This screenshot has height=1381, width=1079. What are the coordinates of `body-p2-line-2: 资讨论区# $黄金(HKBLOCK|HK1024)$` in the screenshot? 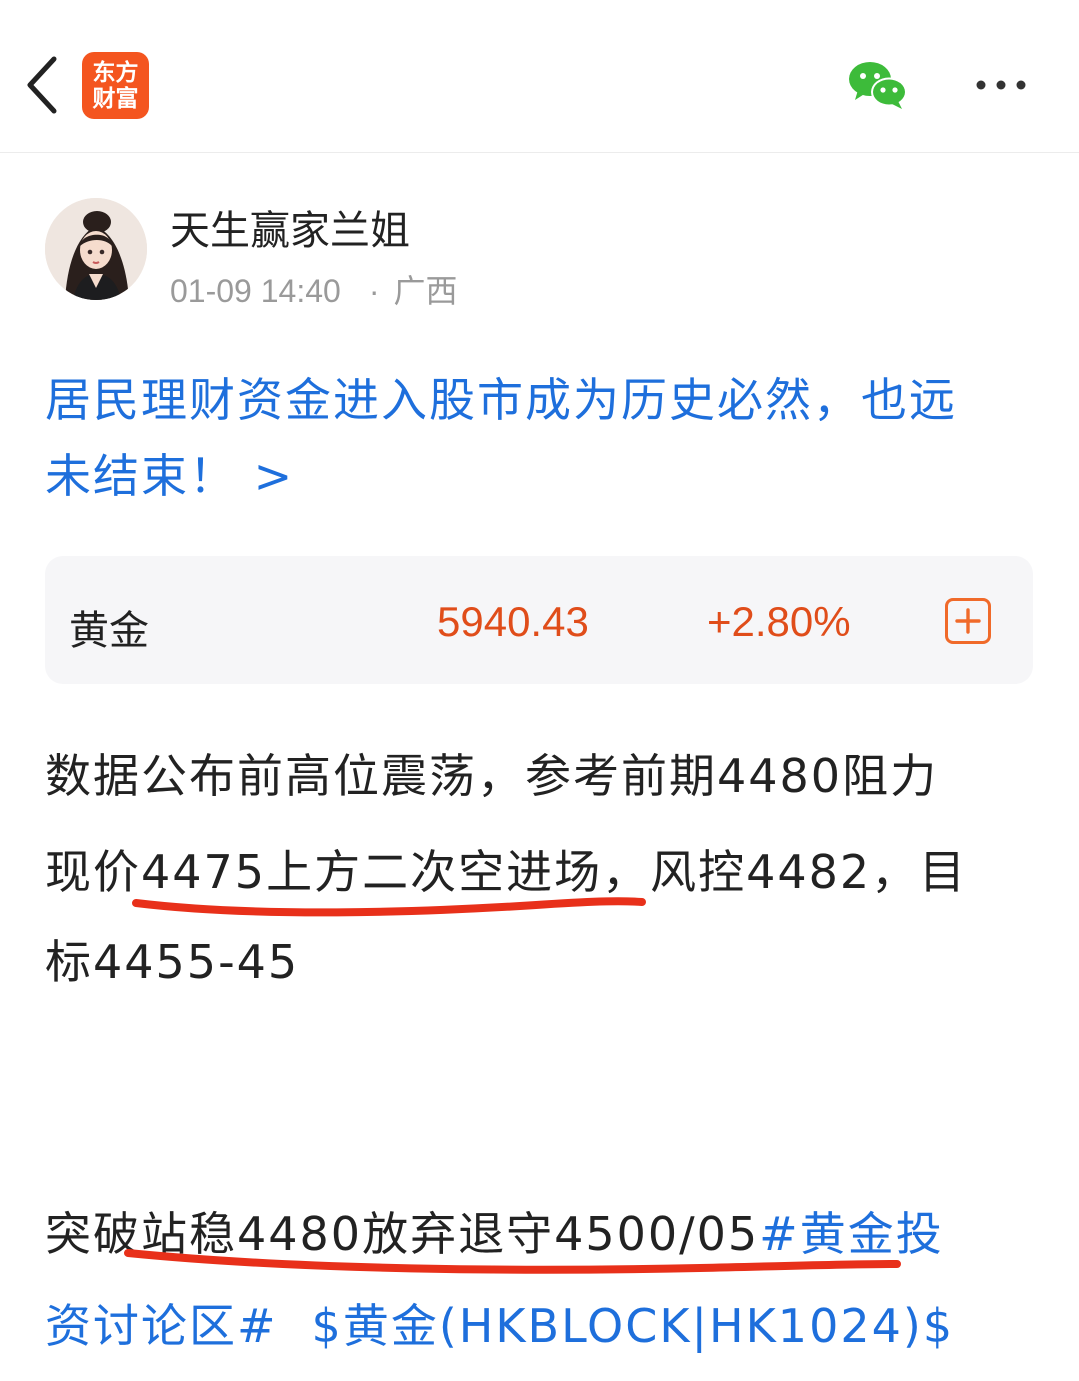 It's located at (499, 1323).